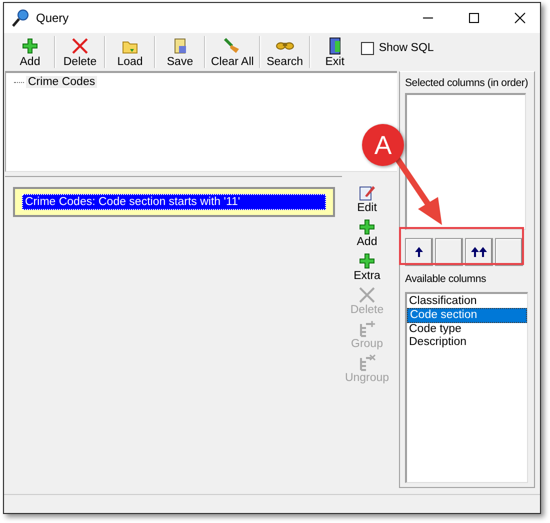  I want to click on show-sql-checkbox: Show SQL, so click(397, 48).